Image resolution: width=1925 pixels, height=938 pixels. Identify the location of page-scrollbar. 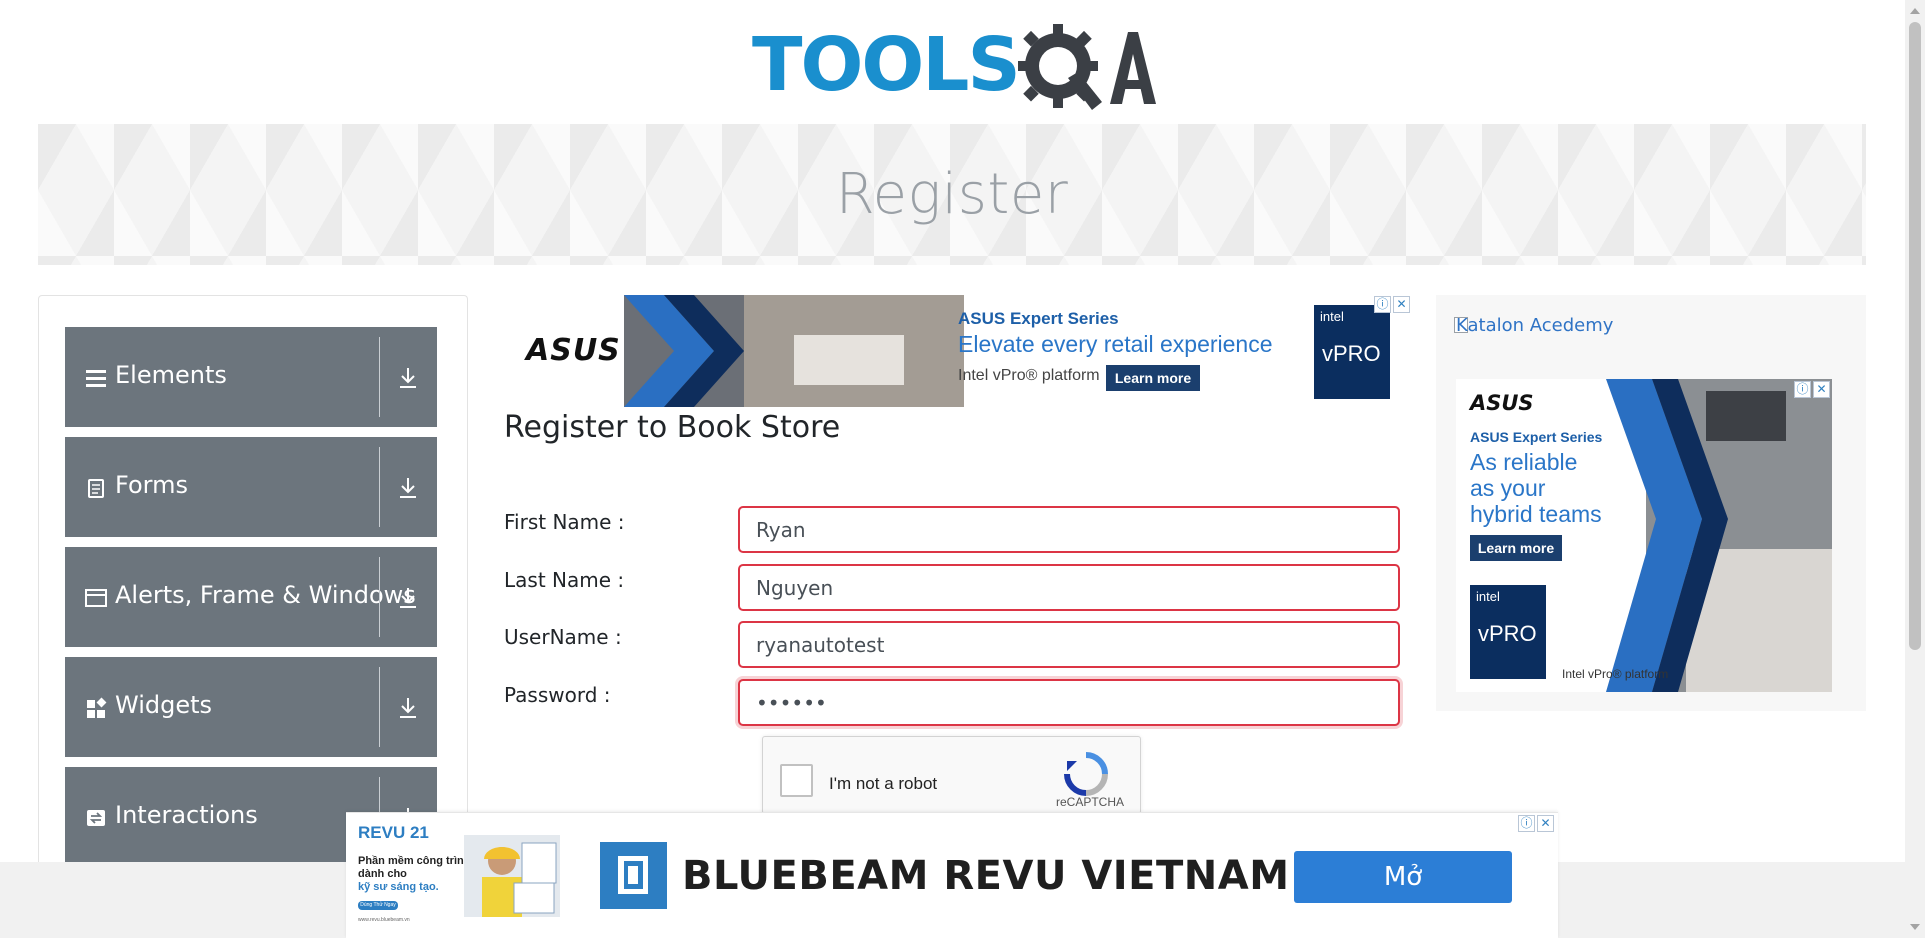
(1915, 469).